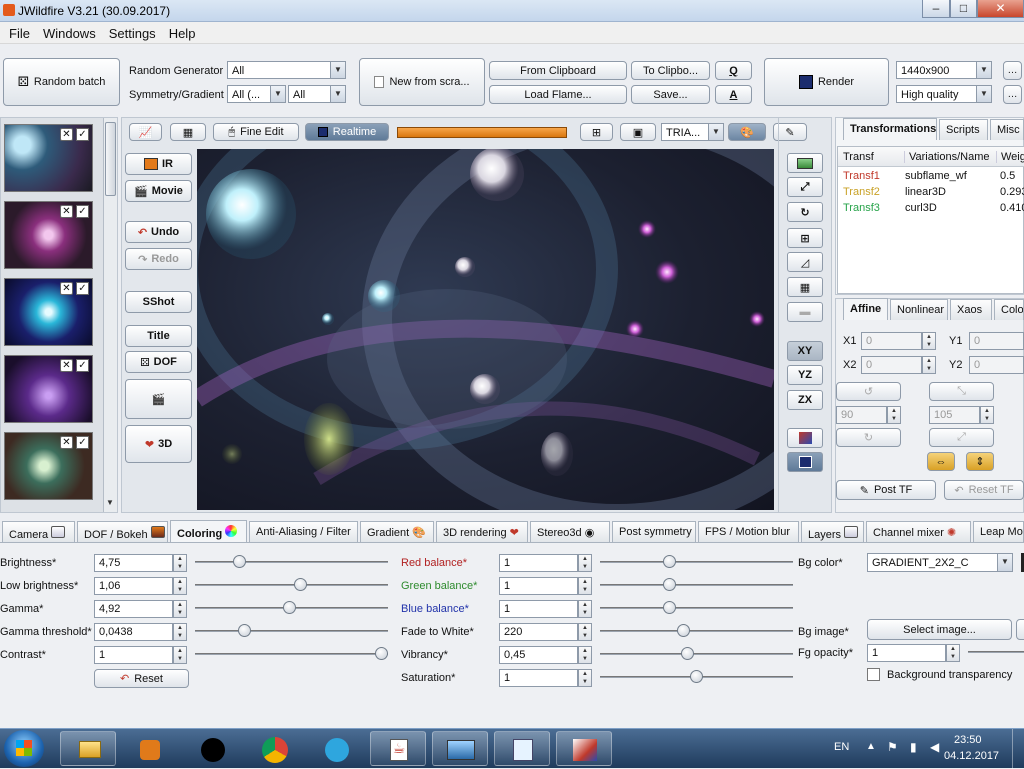 Image resolution: width=1024 pixels, height=769 pixels. Describe the element at coordinates (944, 70) in the screenshot. I see `resolution-select: 1440x900 ▼` at that location.